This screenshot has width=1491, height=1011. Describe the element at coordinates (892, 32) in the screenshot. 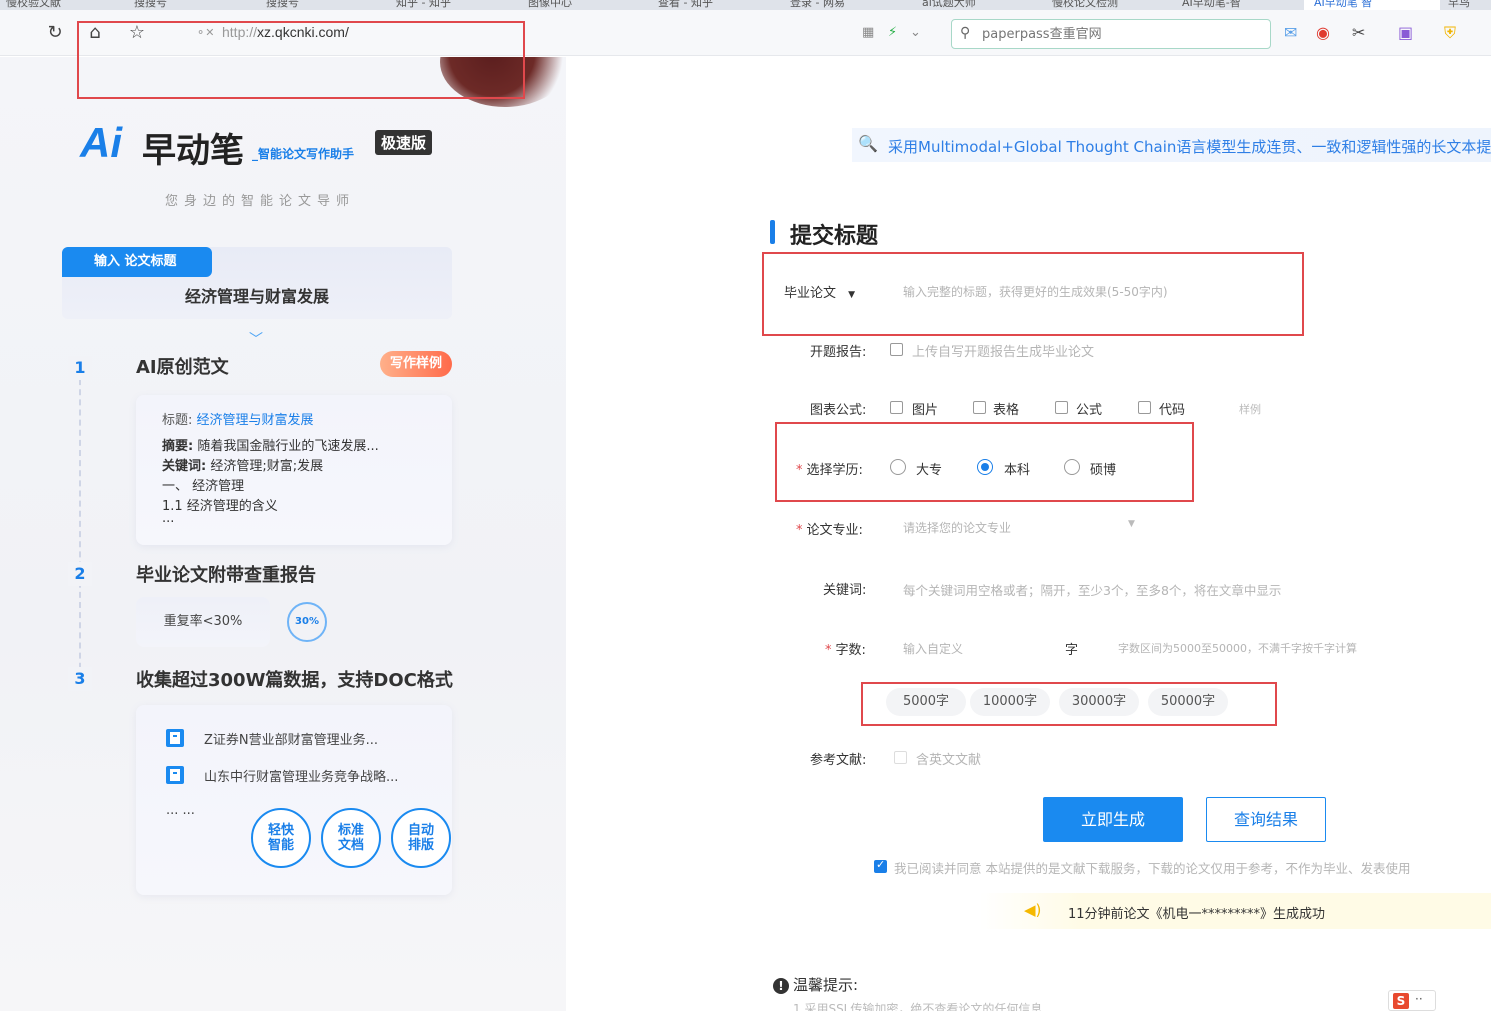

I see `lightning-icon: ⚡` at that location.